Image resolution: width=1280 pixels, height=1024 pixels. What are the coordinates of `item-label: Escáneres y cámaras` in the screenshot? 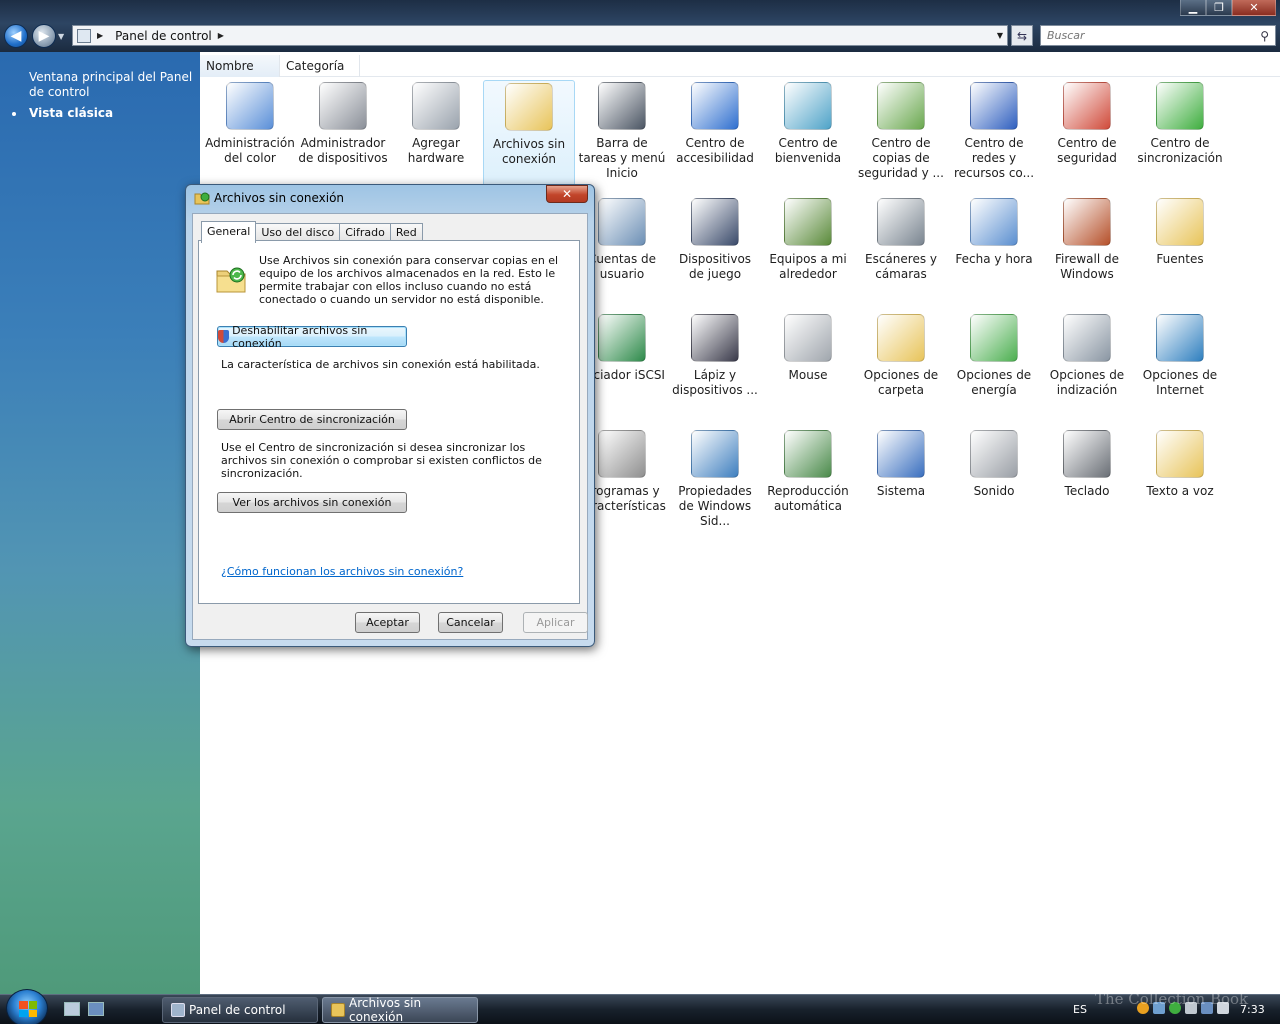 It's located at (901, 266).